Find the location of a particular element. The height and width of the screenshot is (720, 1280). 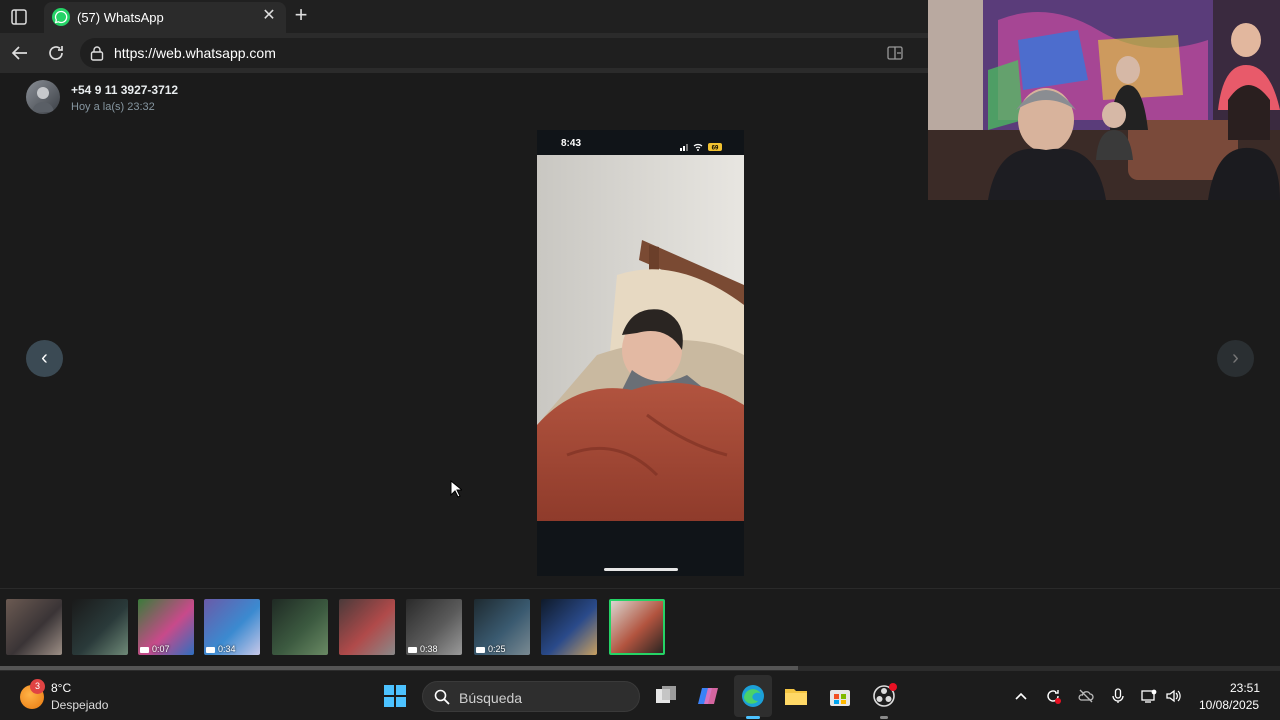

obs-studio-icon is located at coordinates (884, 696).